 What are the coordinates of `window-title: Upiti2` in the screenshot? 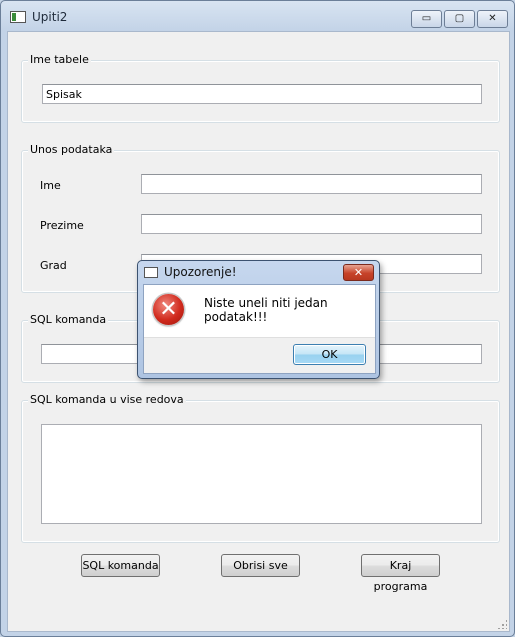 It's located at (50, 17).